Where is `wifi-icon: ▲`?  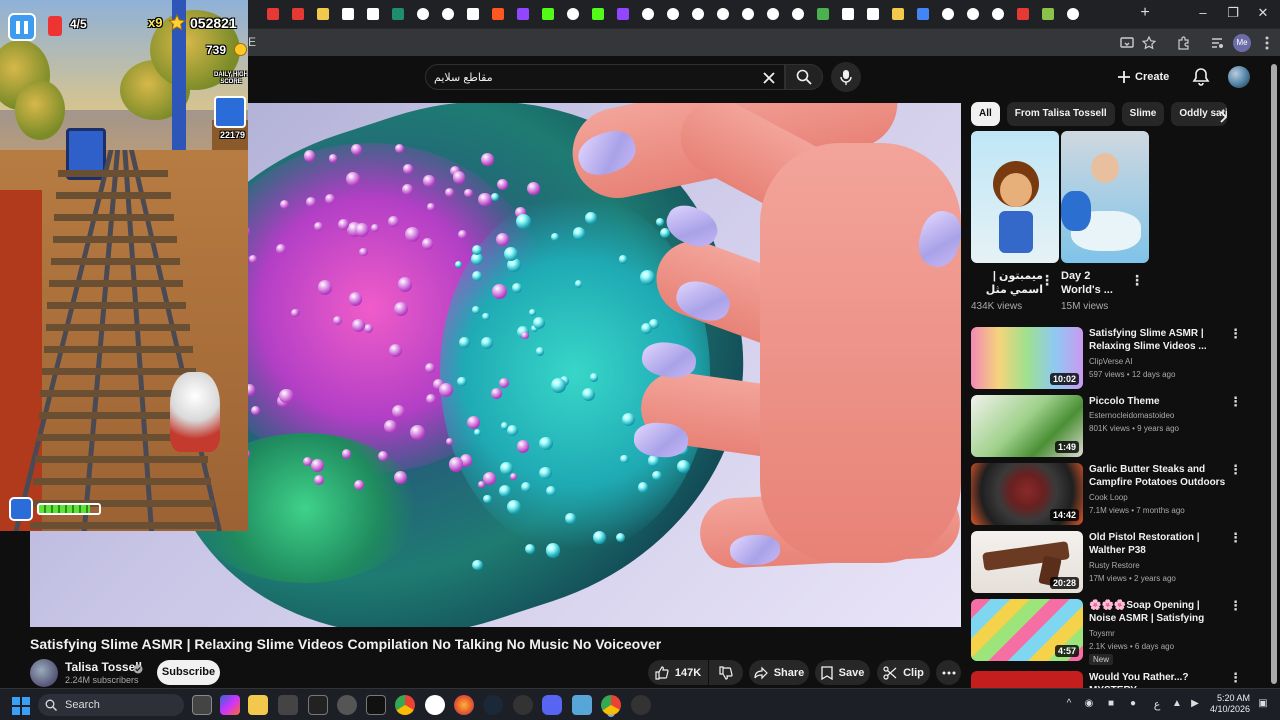 wifi-icon: ▲ is located at coordinates (1177, 705).